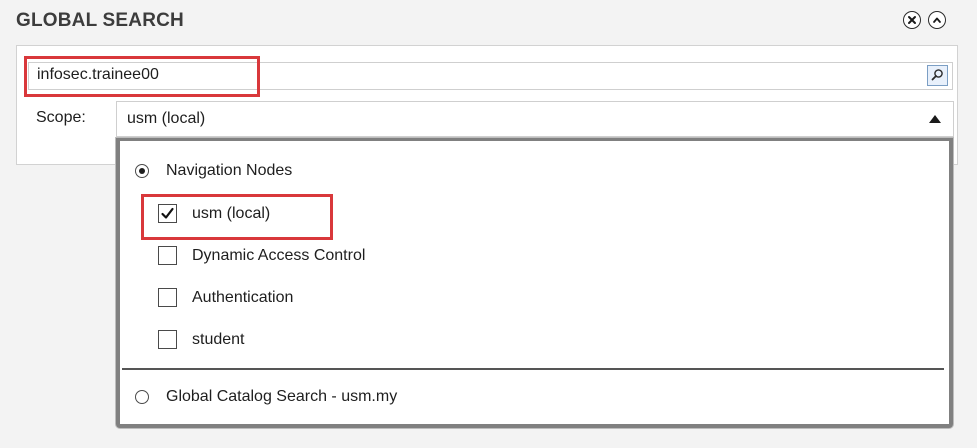 This screenshot has height=448, width=977. Describe the element at coordinates (142, 76) in the screenshot. I see `highlight-search-value` at that location.